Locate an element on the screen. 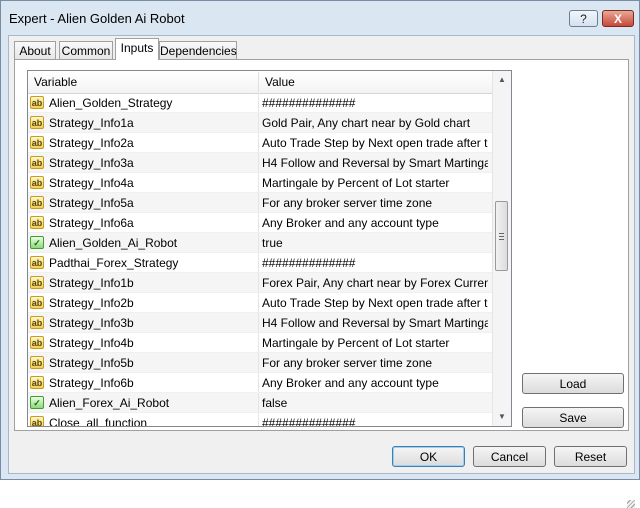 The width and height of the screenshot is (640, 508). input-row: ✓ Alien_Forex_Ai_Robot false is located at coordinates (260, 403).